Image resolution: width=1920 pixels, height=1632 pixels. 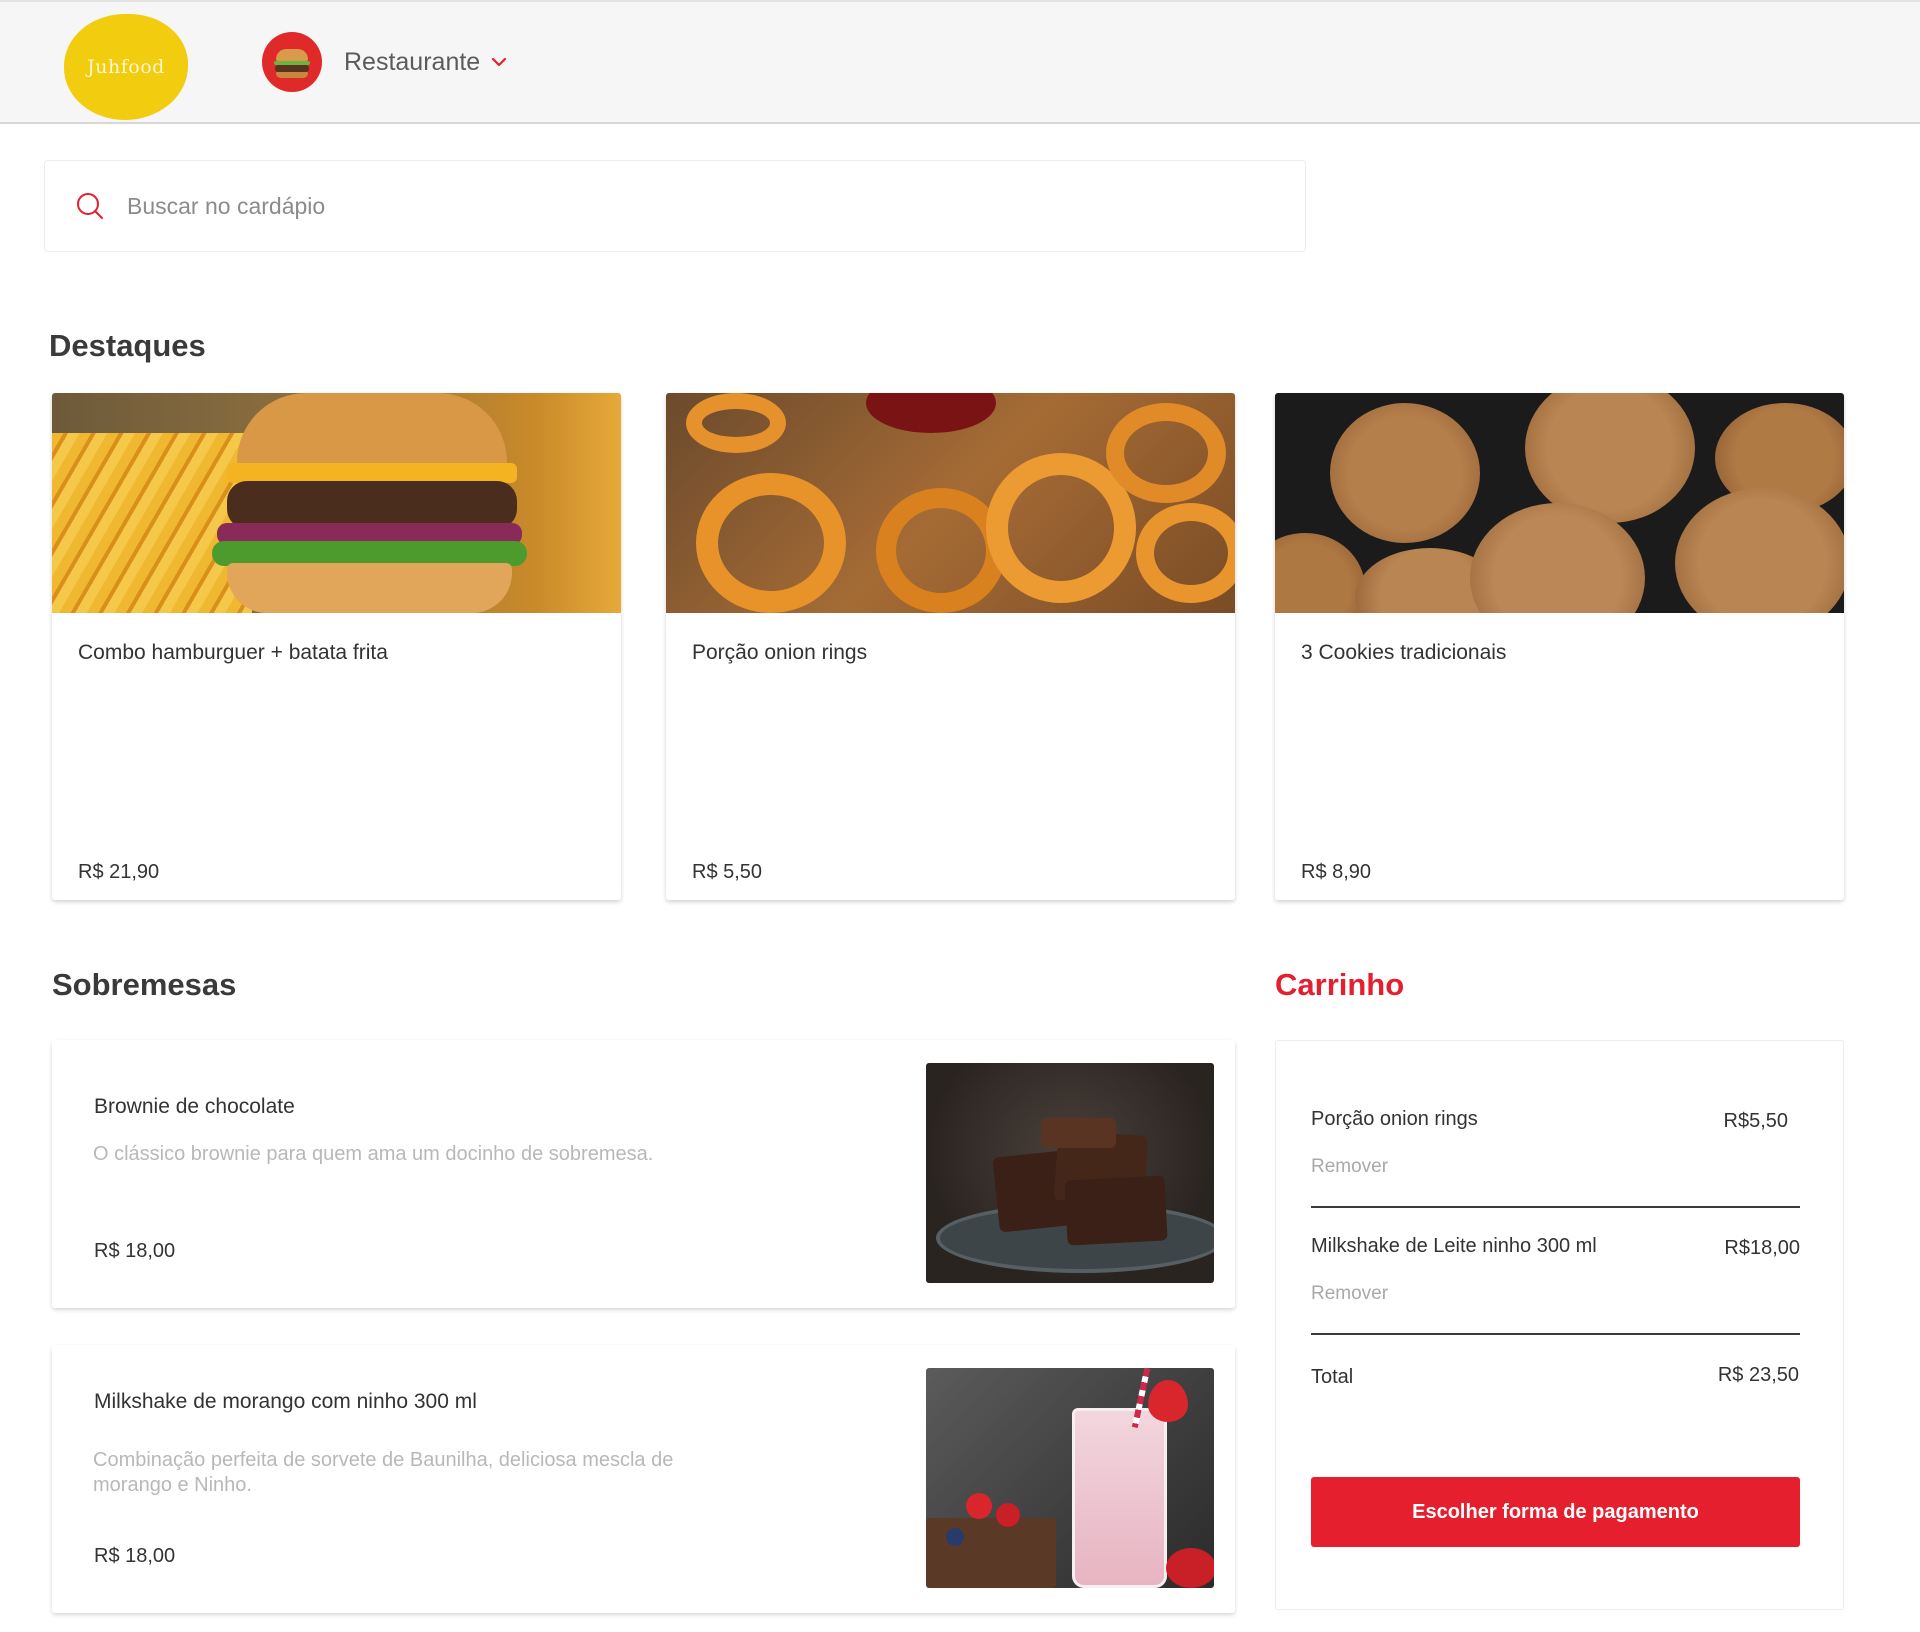 I want to click on cart-title: Carrinho, so click(x=1340, y=984).